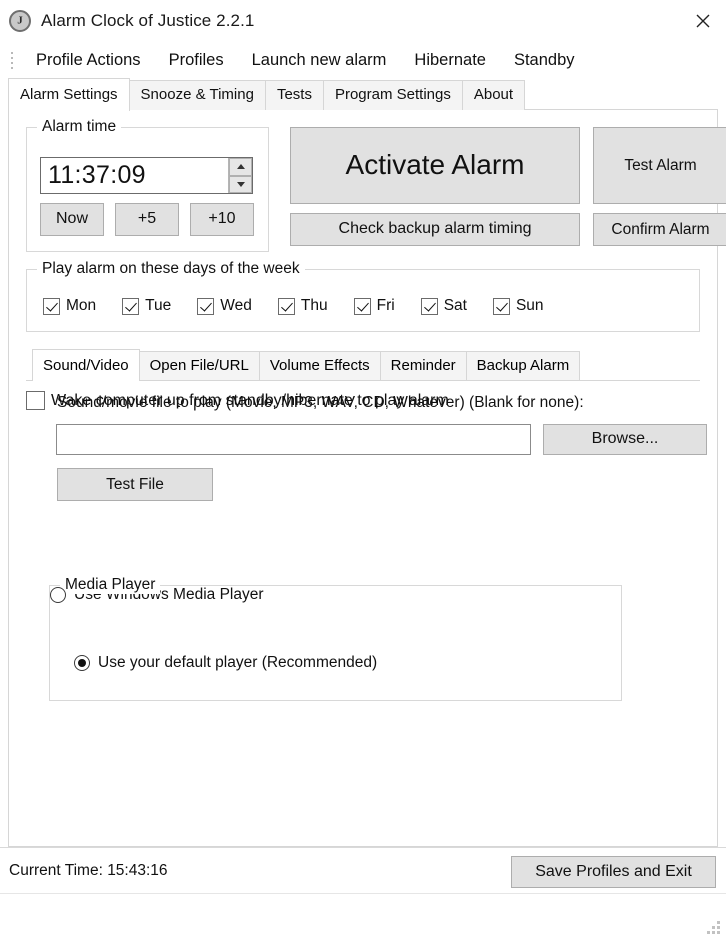  Describe the element at coordinates (319, 365) in the screenshot. I see `inner-tab-volume-effects: Volume Effects` at that location.